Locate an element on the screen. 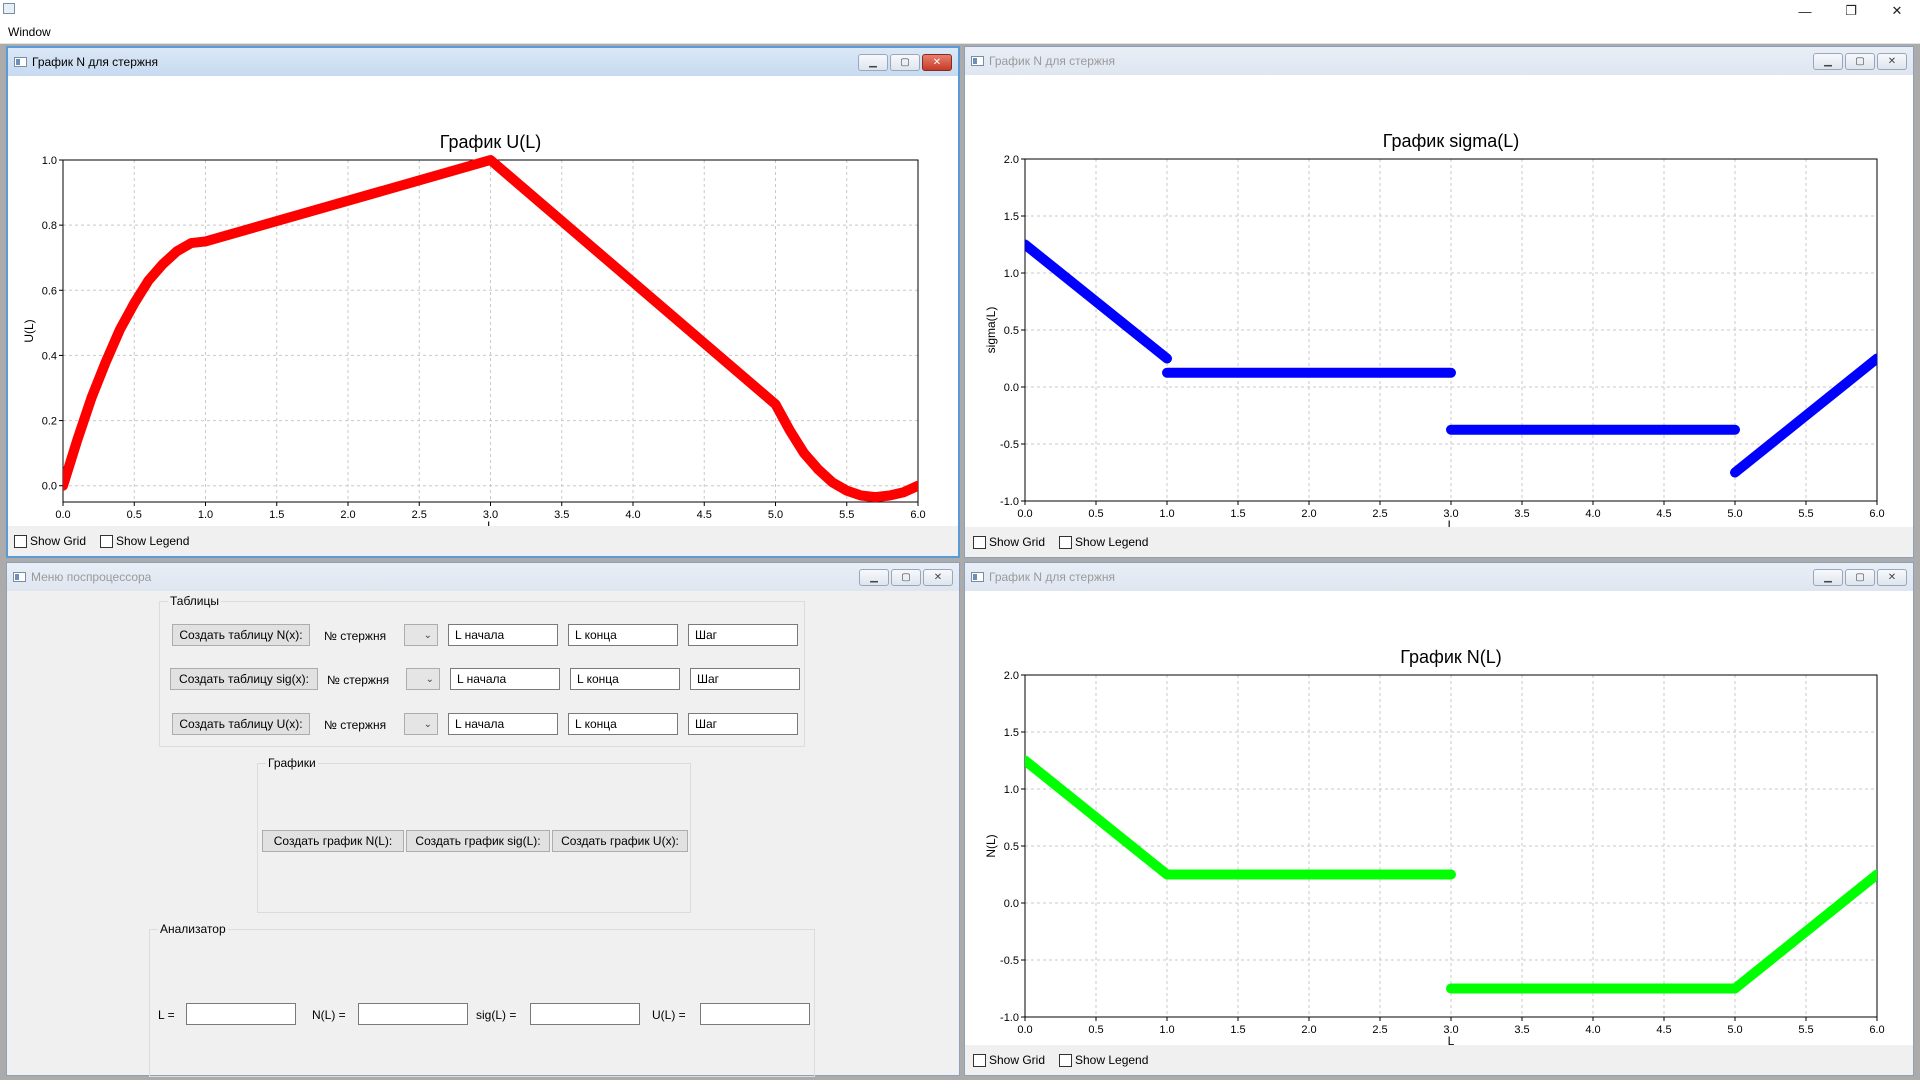 This screenshot has width=1920, height=1080. graphs-group-title: Графики is located at coordinates (292, 763).